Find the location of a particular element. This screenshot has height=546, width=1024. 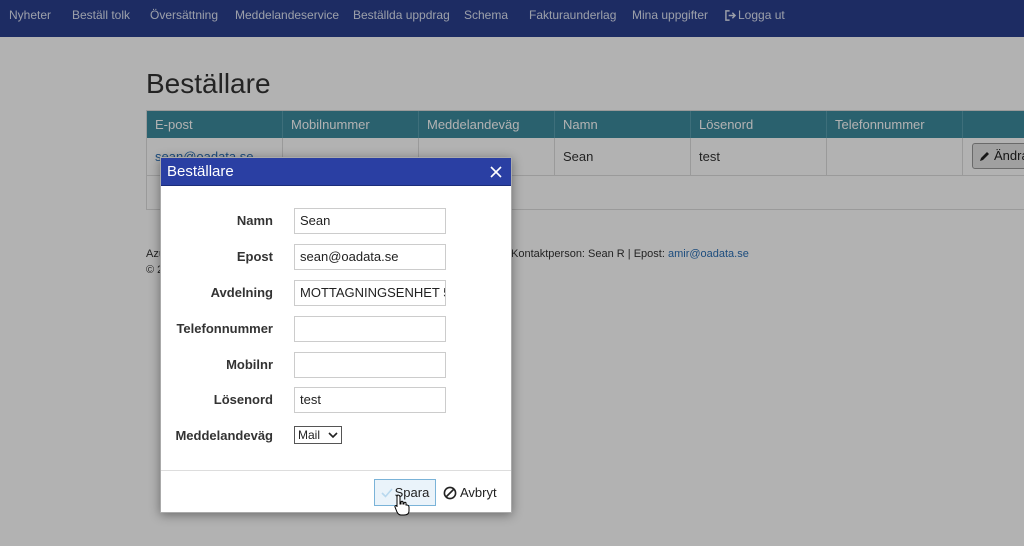

cancel-icon is located at coordinates (450, 492).